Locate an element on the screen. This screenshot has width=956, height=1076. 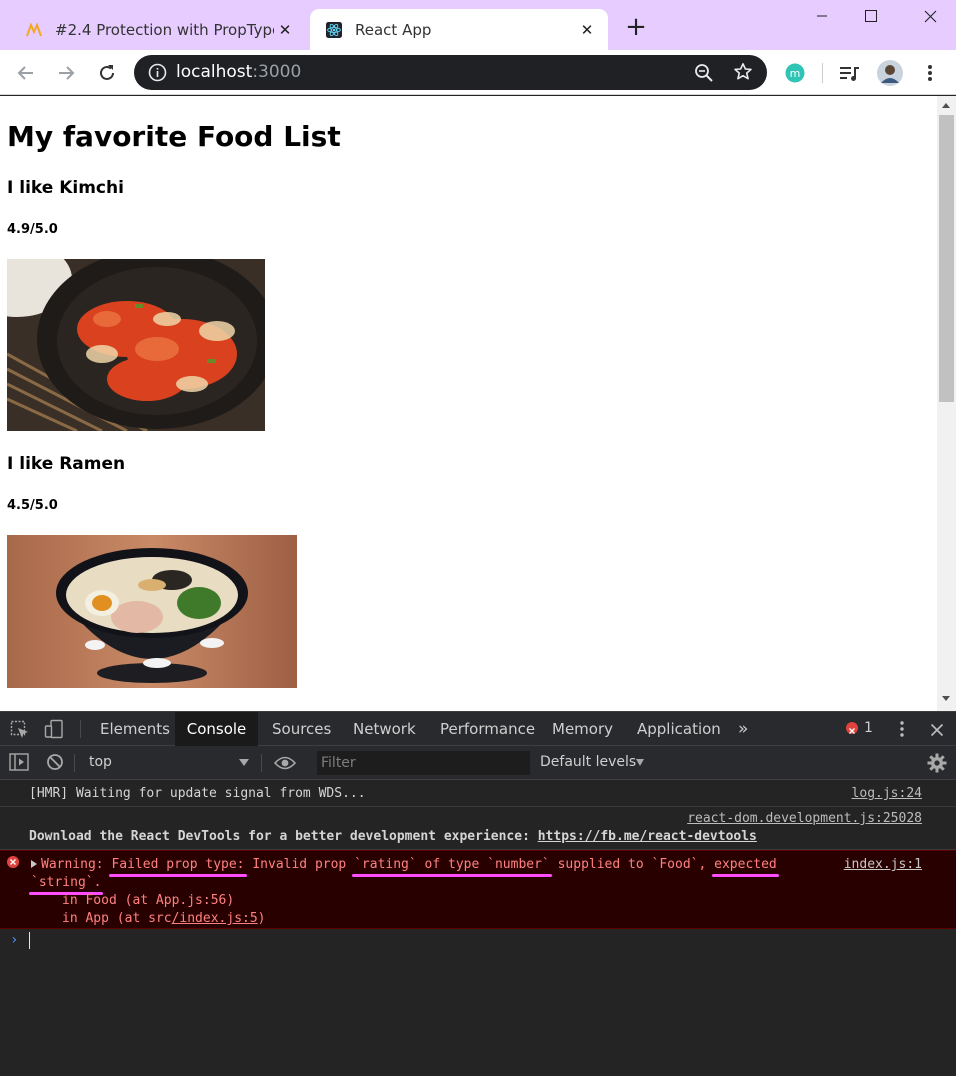
back-button is located at coordinates (26, 73).